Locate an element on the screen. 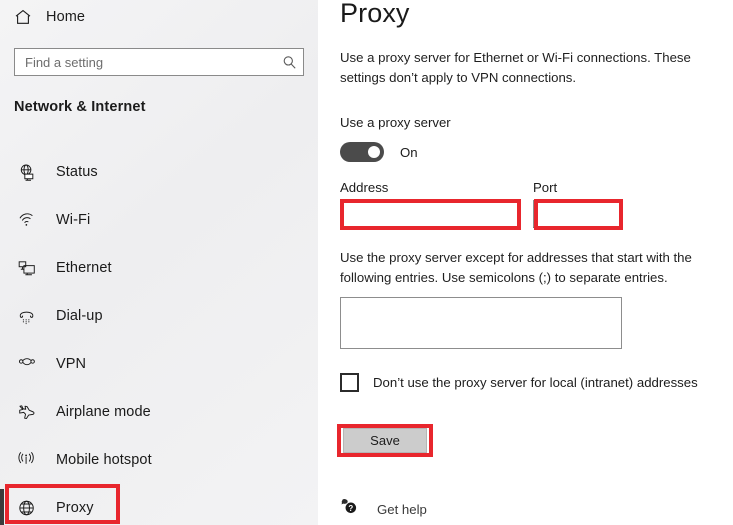  airplane-icon is located at coordinates (27, 412).